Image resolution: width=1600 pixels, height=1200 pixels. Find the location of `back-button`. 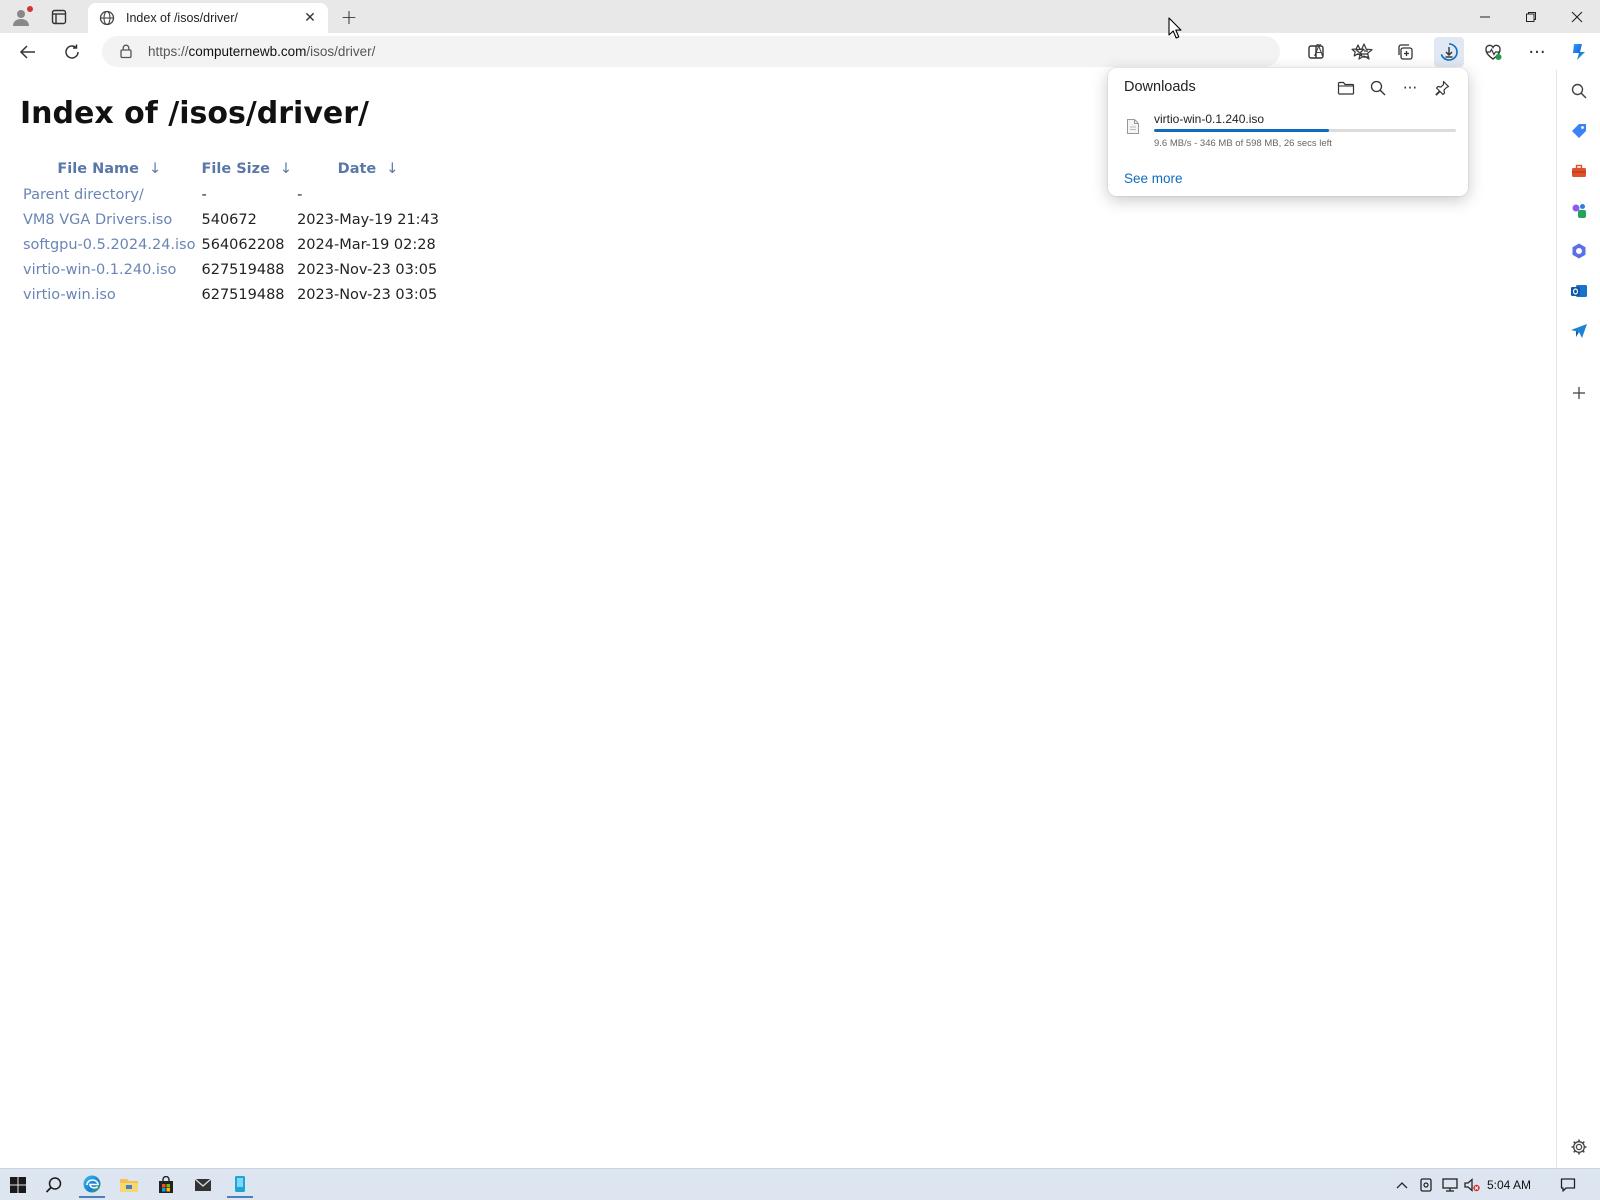

back-button is located at coordinates (28, 52).